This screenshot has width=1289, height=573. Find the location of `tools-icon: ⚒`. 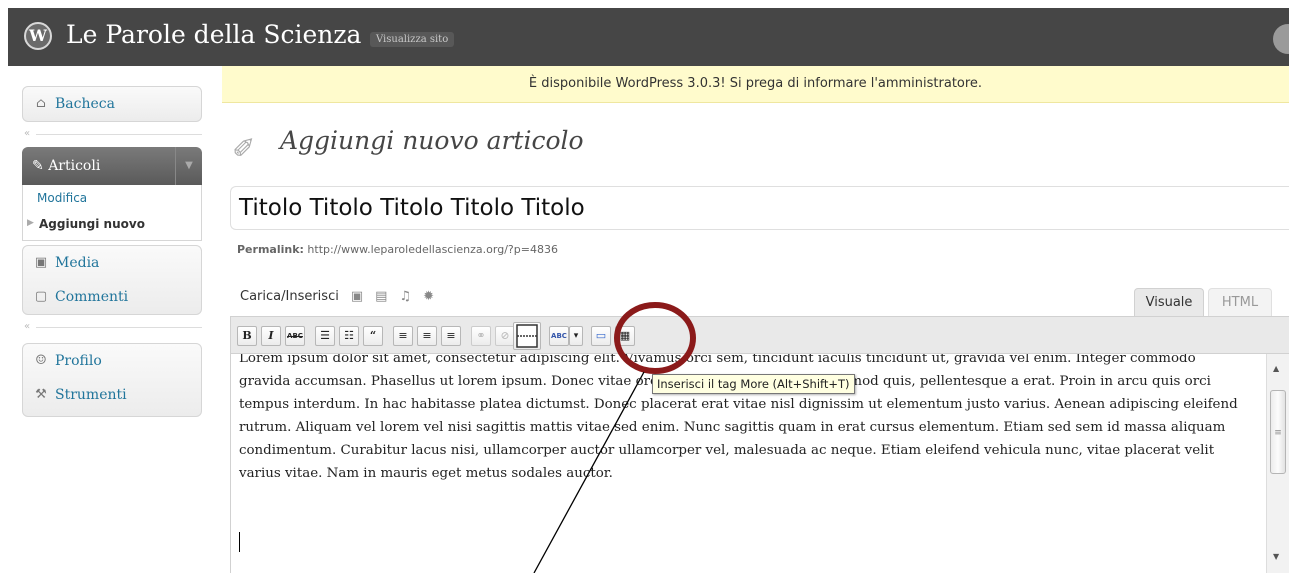

tools-icon: ⚒ is located at coordinates (41, 394).